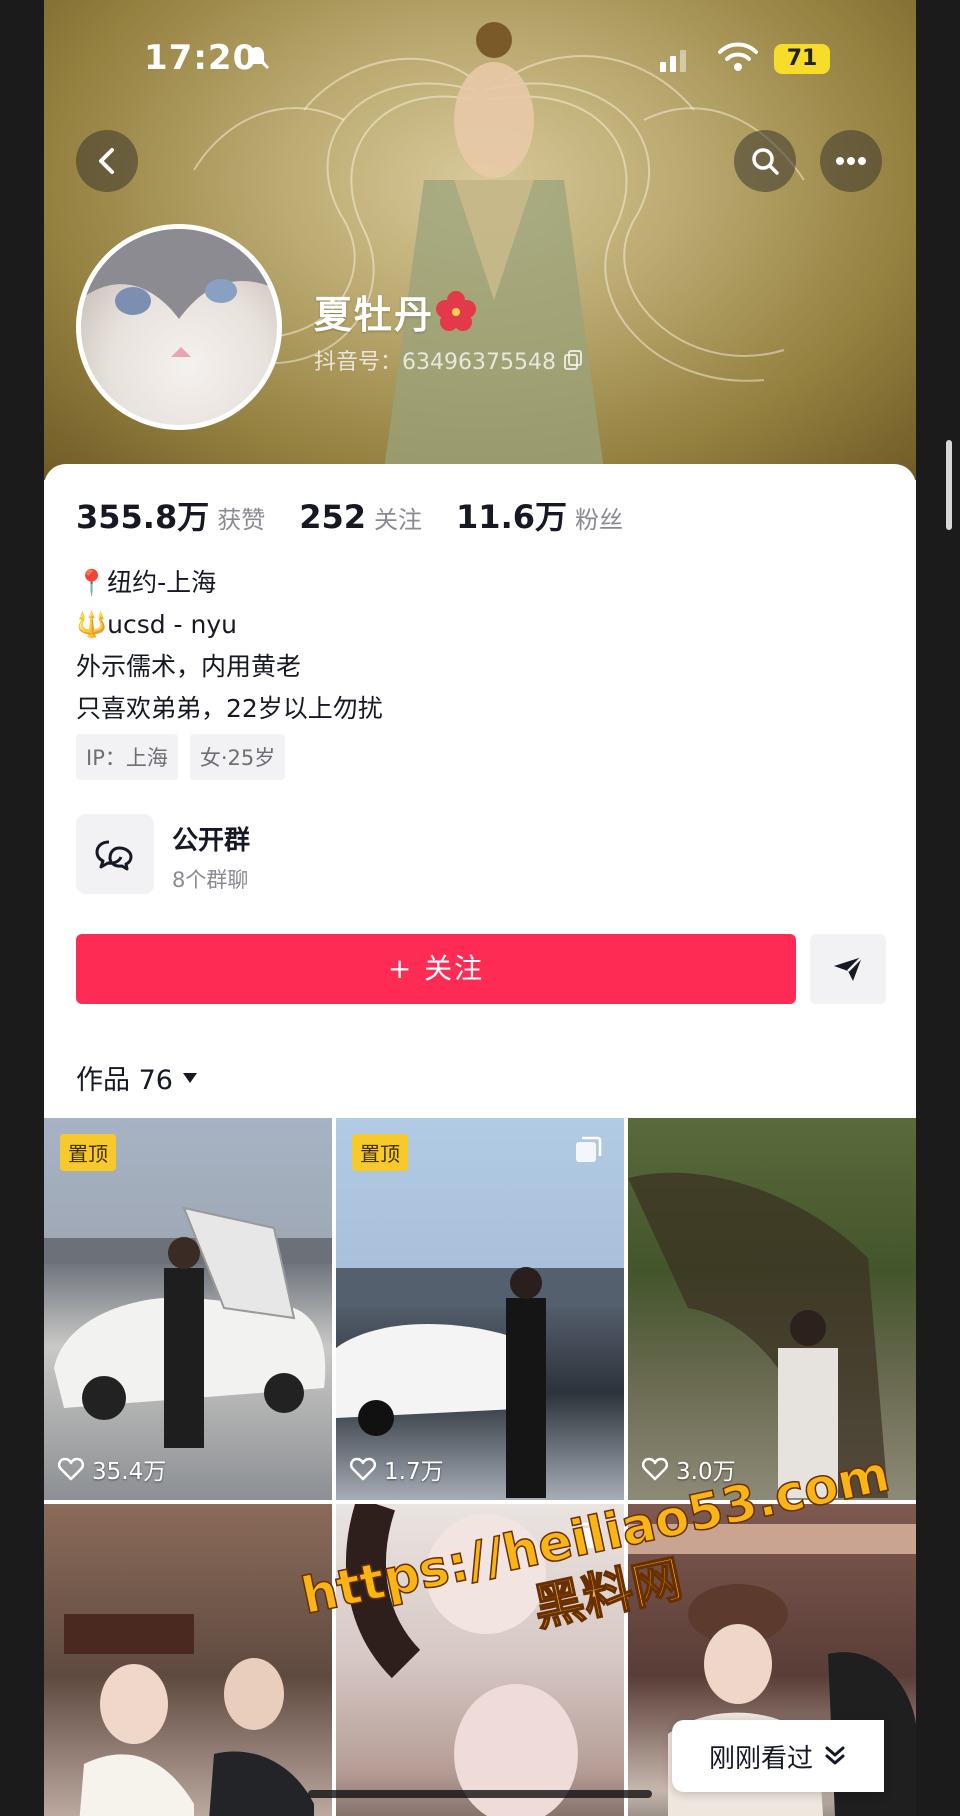  Describe the element at coordinates (124, 1080) in the screenshot. I see `works-label: 作品 76` at that location.